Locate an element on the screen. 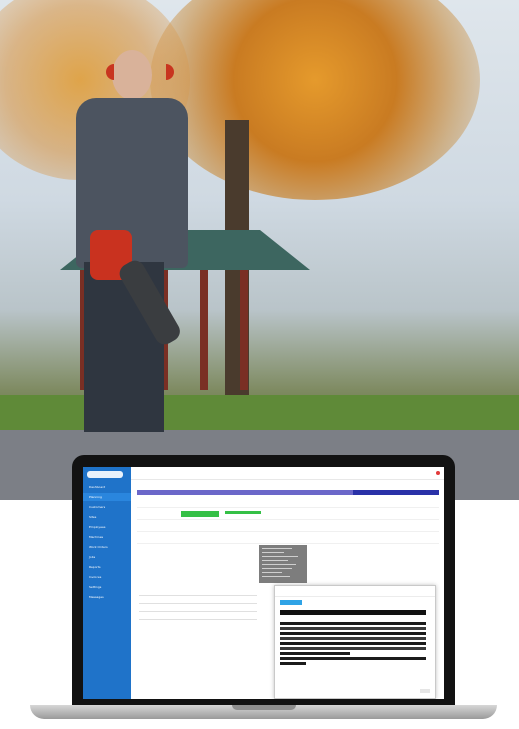  modal-table-header is located at coordinates (353, 612).